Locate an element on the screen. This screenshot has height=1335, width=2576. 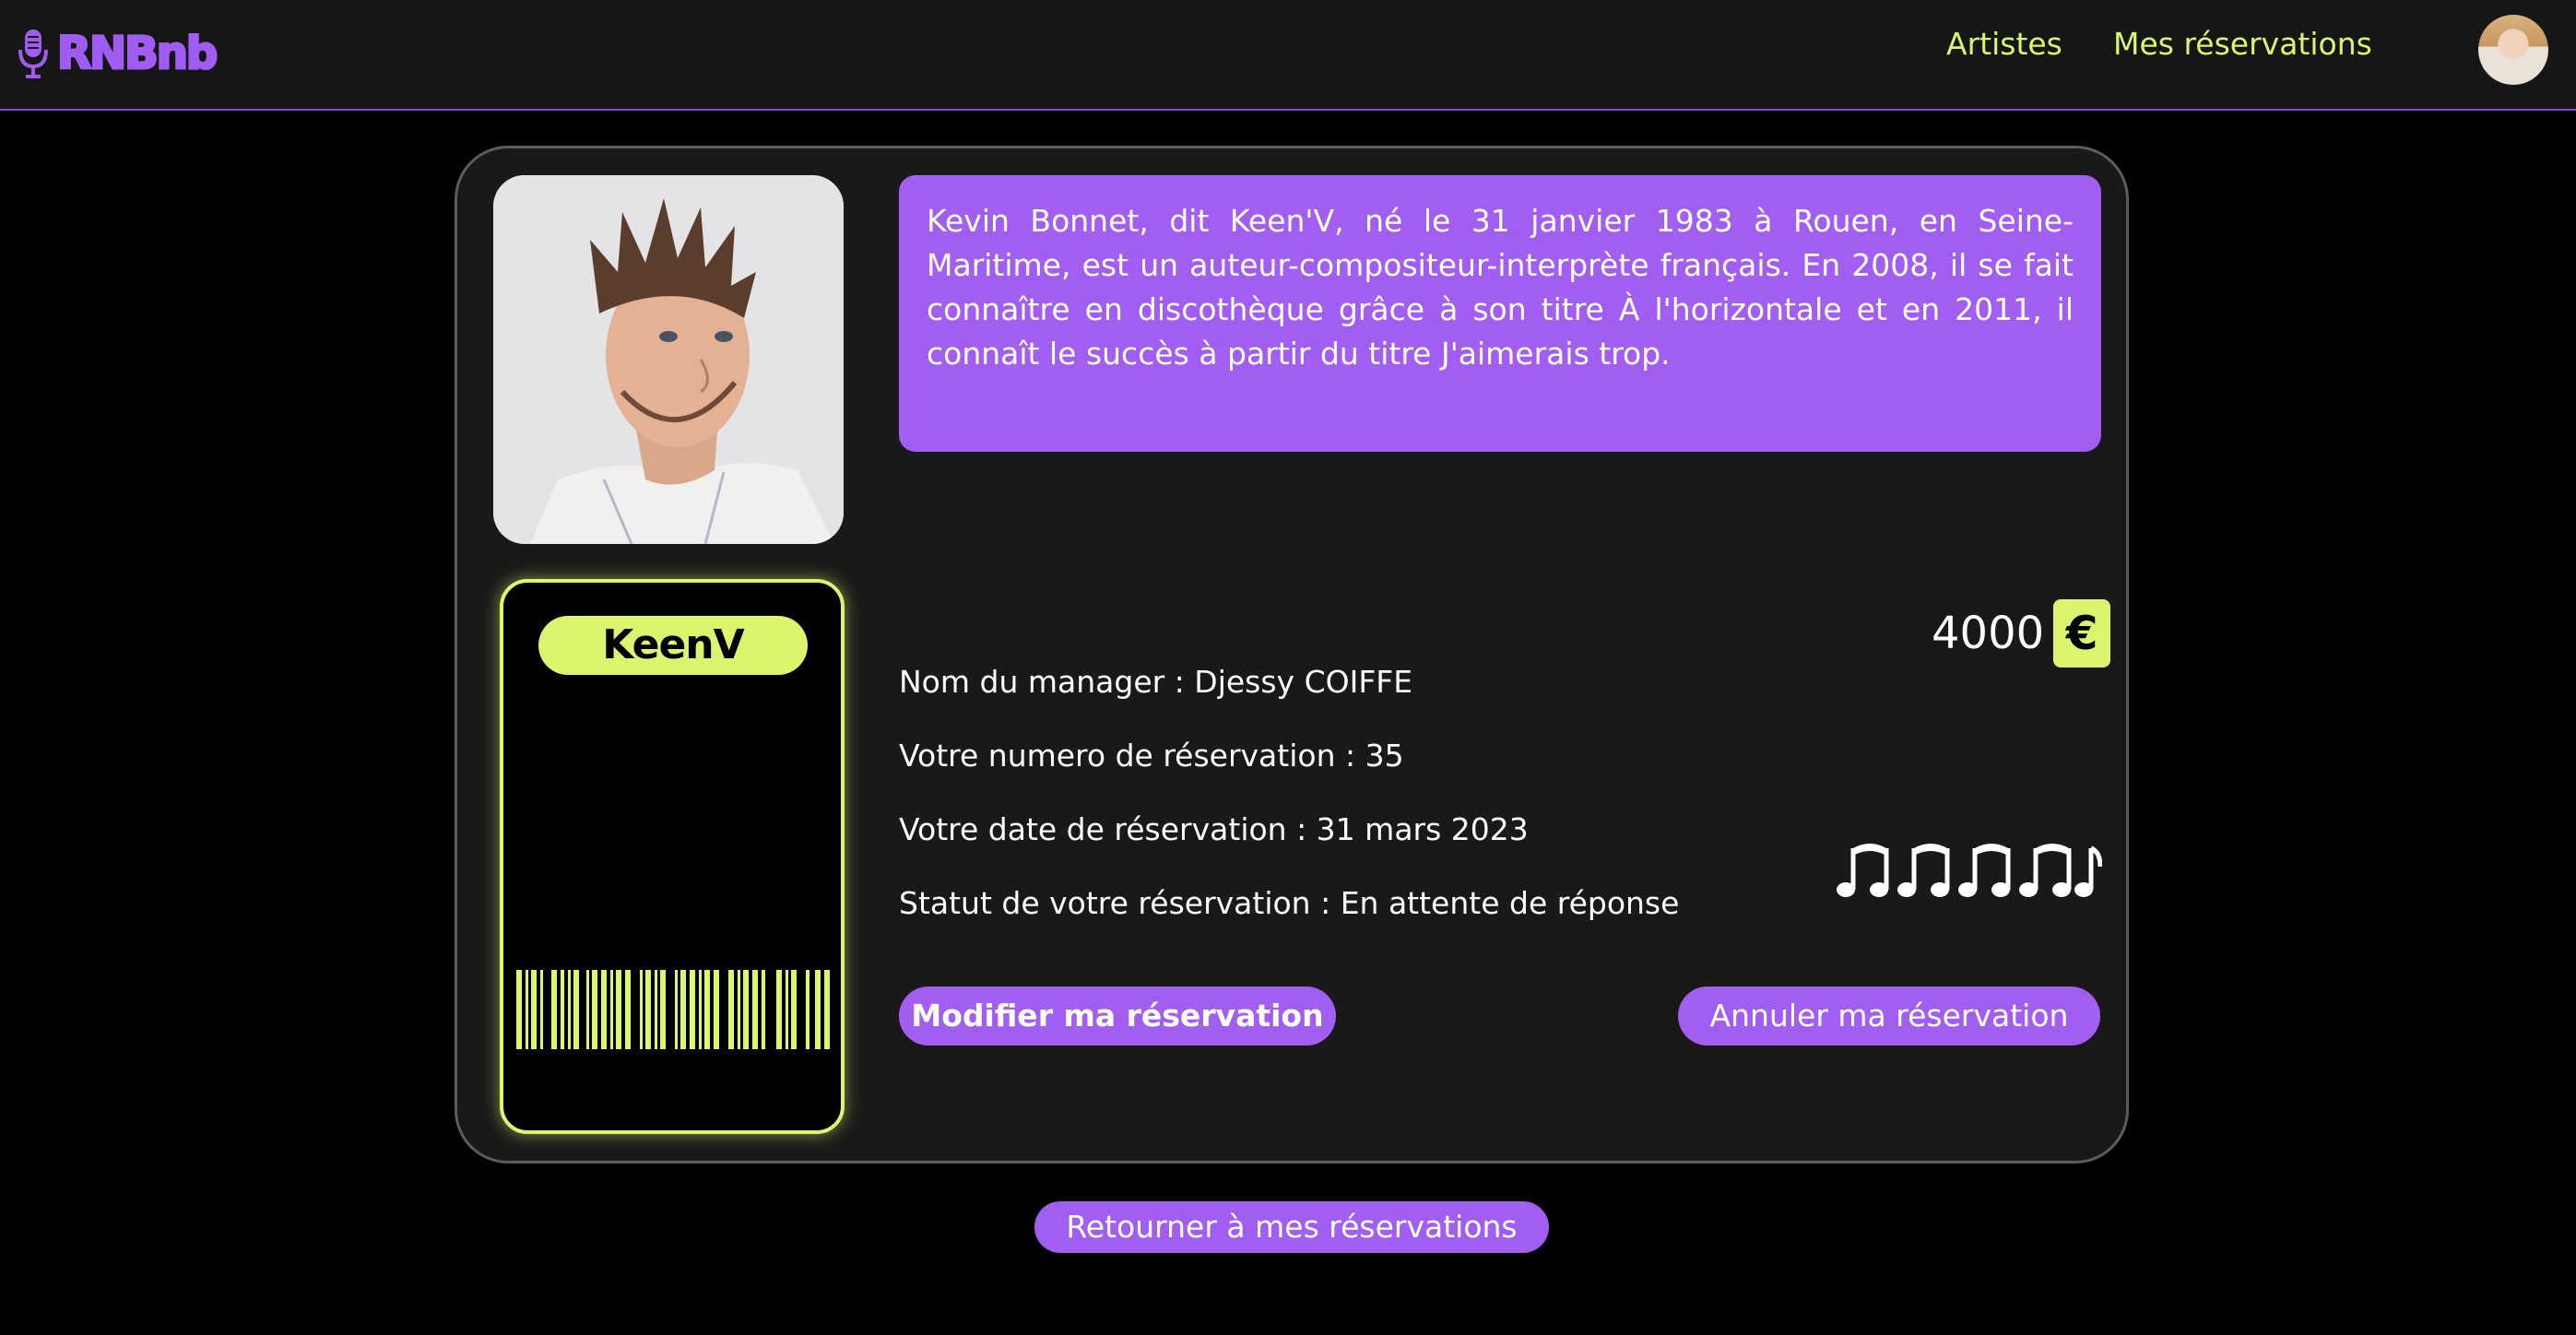
top-navbar: RNBnb Artistes Mes réservations is located at coordinates (1288, 56).